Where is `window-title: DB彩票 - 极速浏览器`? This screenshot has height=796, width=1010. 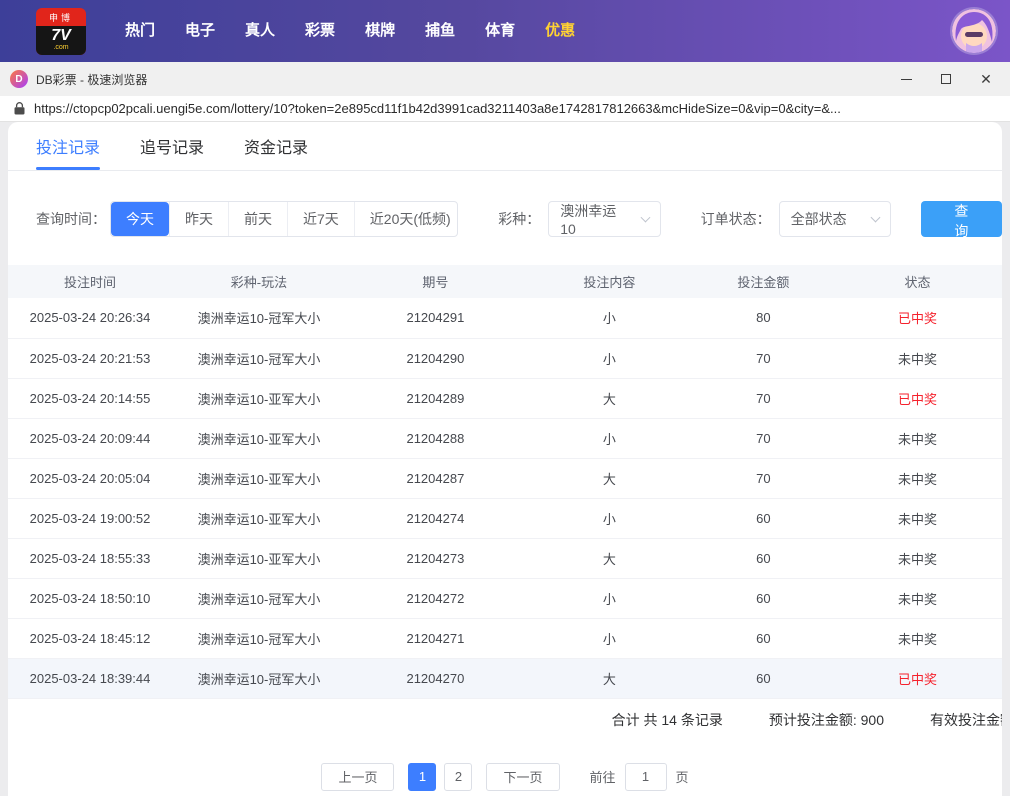
window-title: DB彩票 - 极速浏览器 is located at coordinates (92, 79).